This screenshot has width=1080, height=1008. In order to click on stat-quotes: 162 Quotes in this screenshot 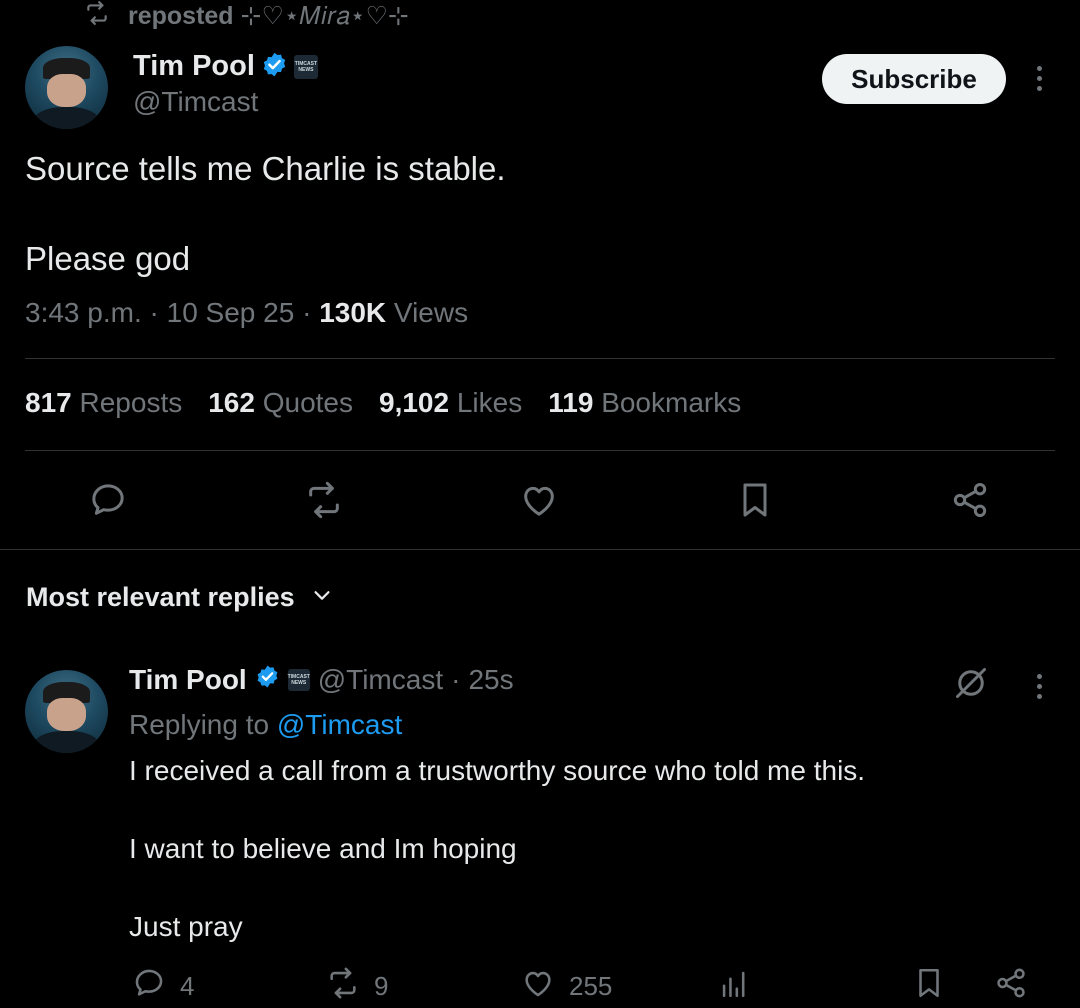, I will do `click(280, 403)`.